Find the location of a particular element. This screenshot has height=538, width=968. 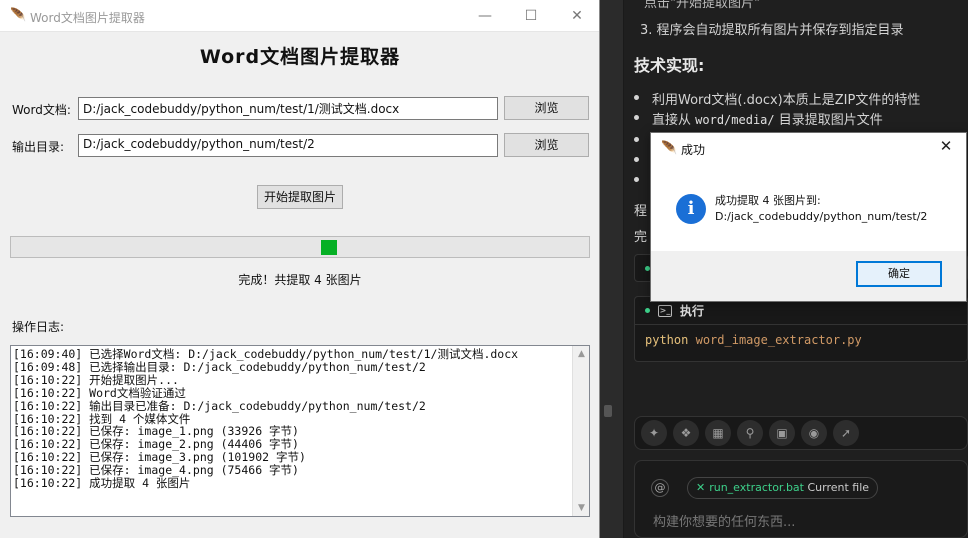

rocket-icon: ➚ is located at coordinates (846, 433).